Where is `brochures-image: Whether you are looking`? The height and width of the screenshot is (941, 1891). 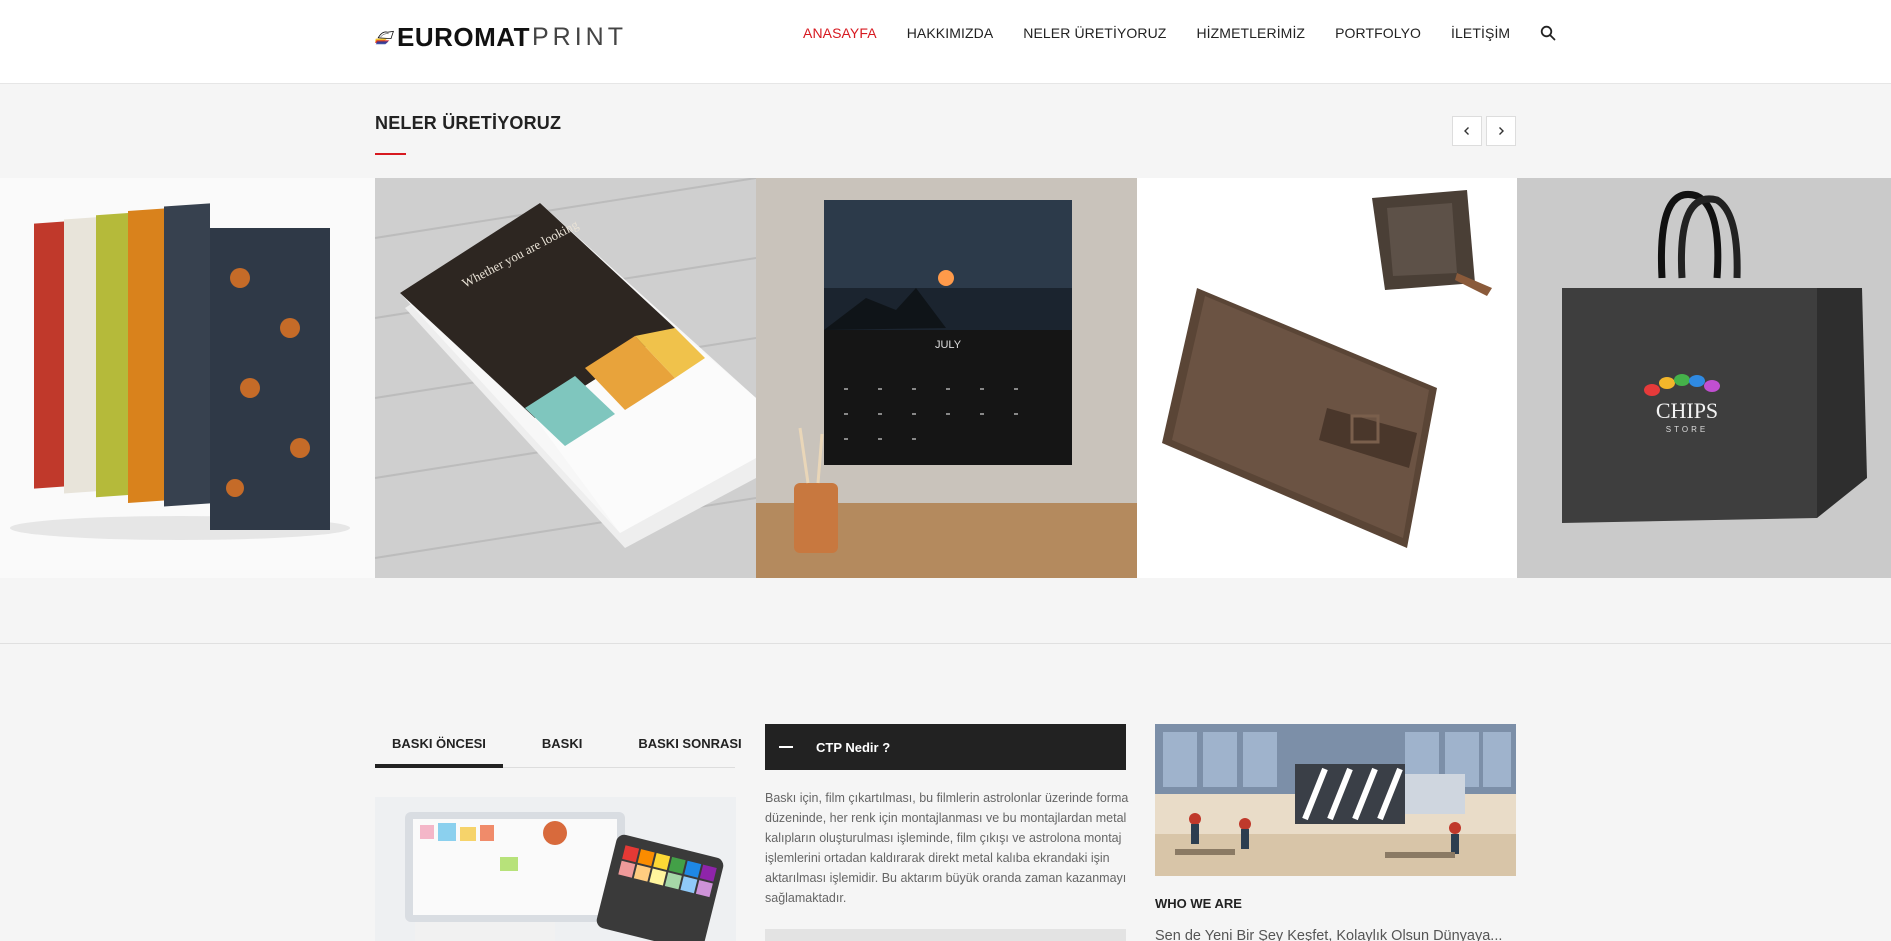 brochures-image: Whether you are looking is located at coordinates (565, 378).